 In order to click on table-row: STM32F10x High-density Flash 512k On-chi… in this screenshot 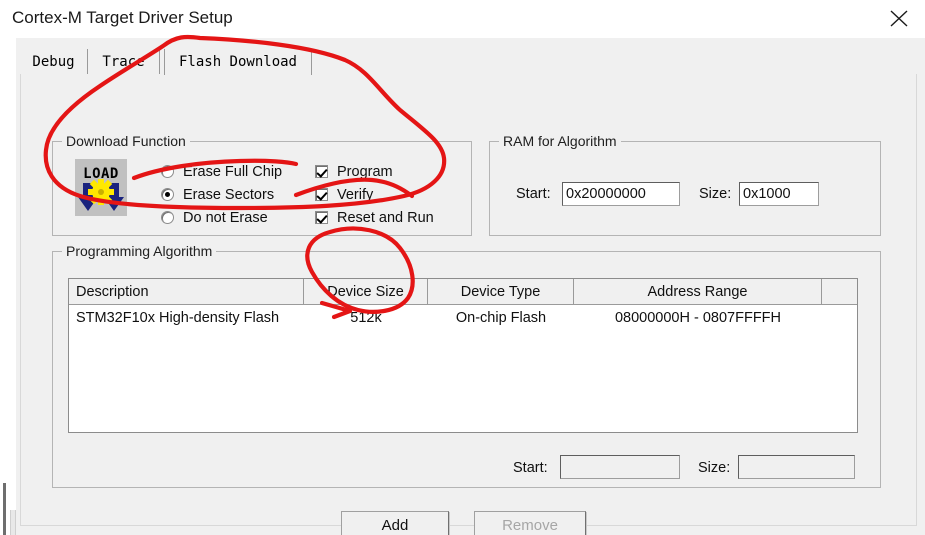, I will do `click(463, 318)`.